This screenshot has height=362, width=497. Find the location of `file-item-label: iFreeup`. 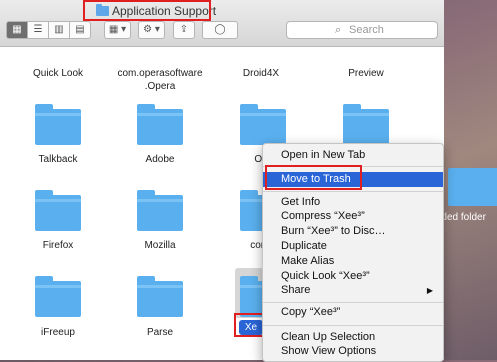

file-item-label: iFreeup is located at coordinates (58, 332).